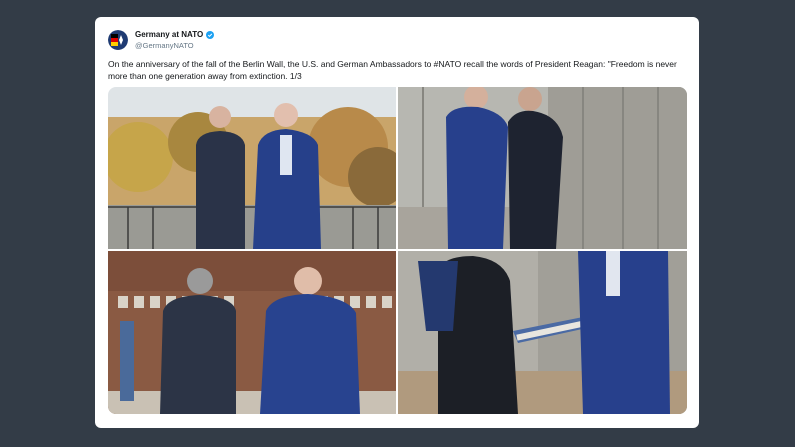 The height and width of the screenshot is (447, 795). Describe the element at coordinates (252, 332) in the screenshot. I see `photo-memorial-wall` at that location.